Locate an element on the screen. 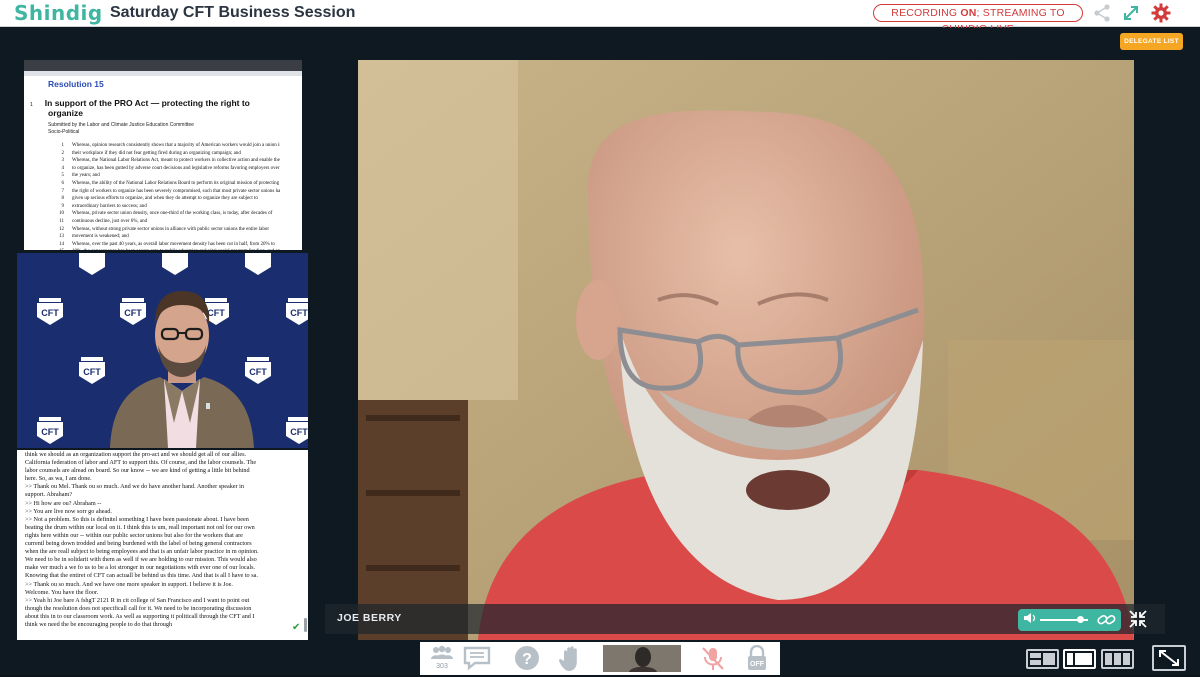  layout-spotlight-button is located at coordinates (1079, 659).